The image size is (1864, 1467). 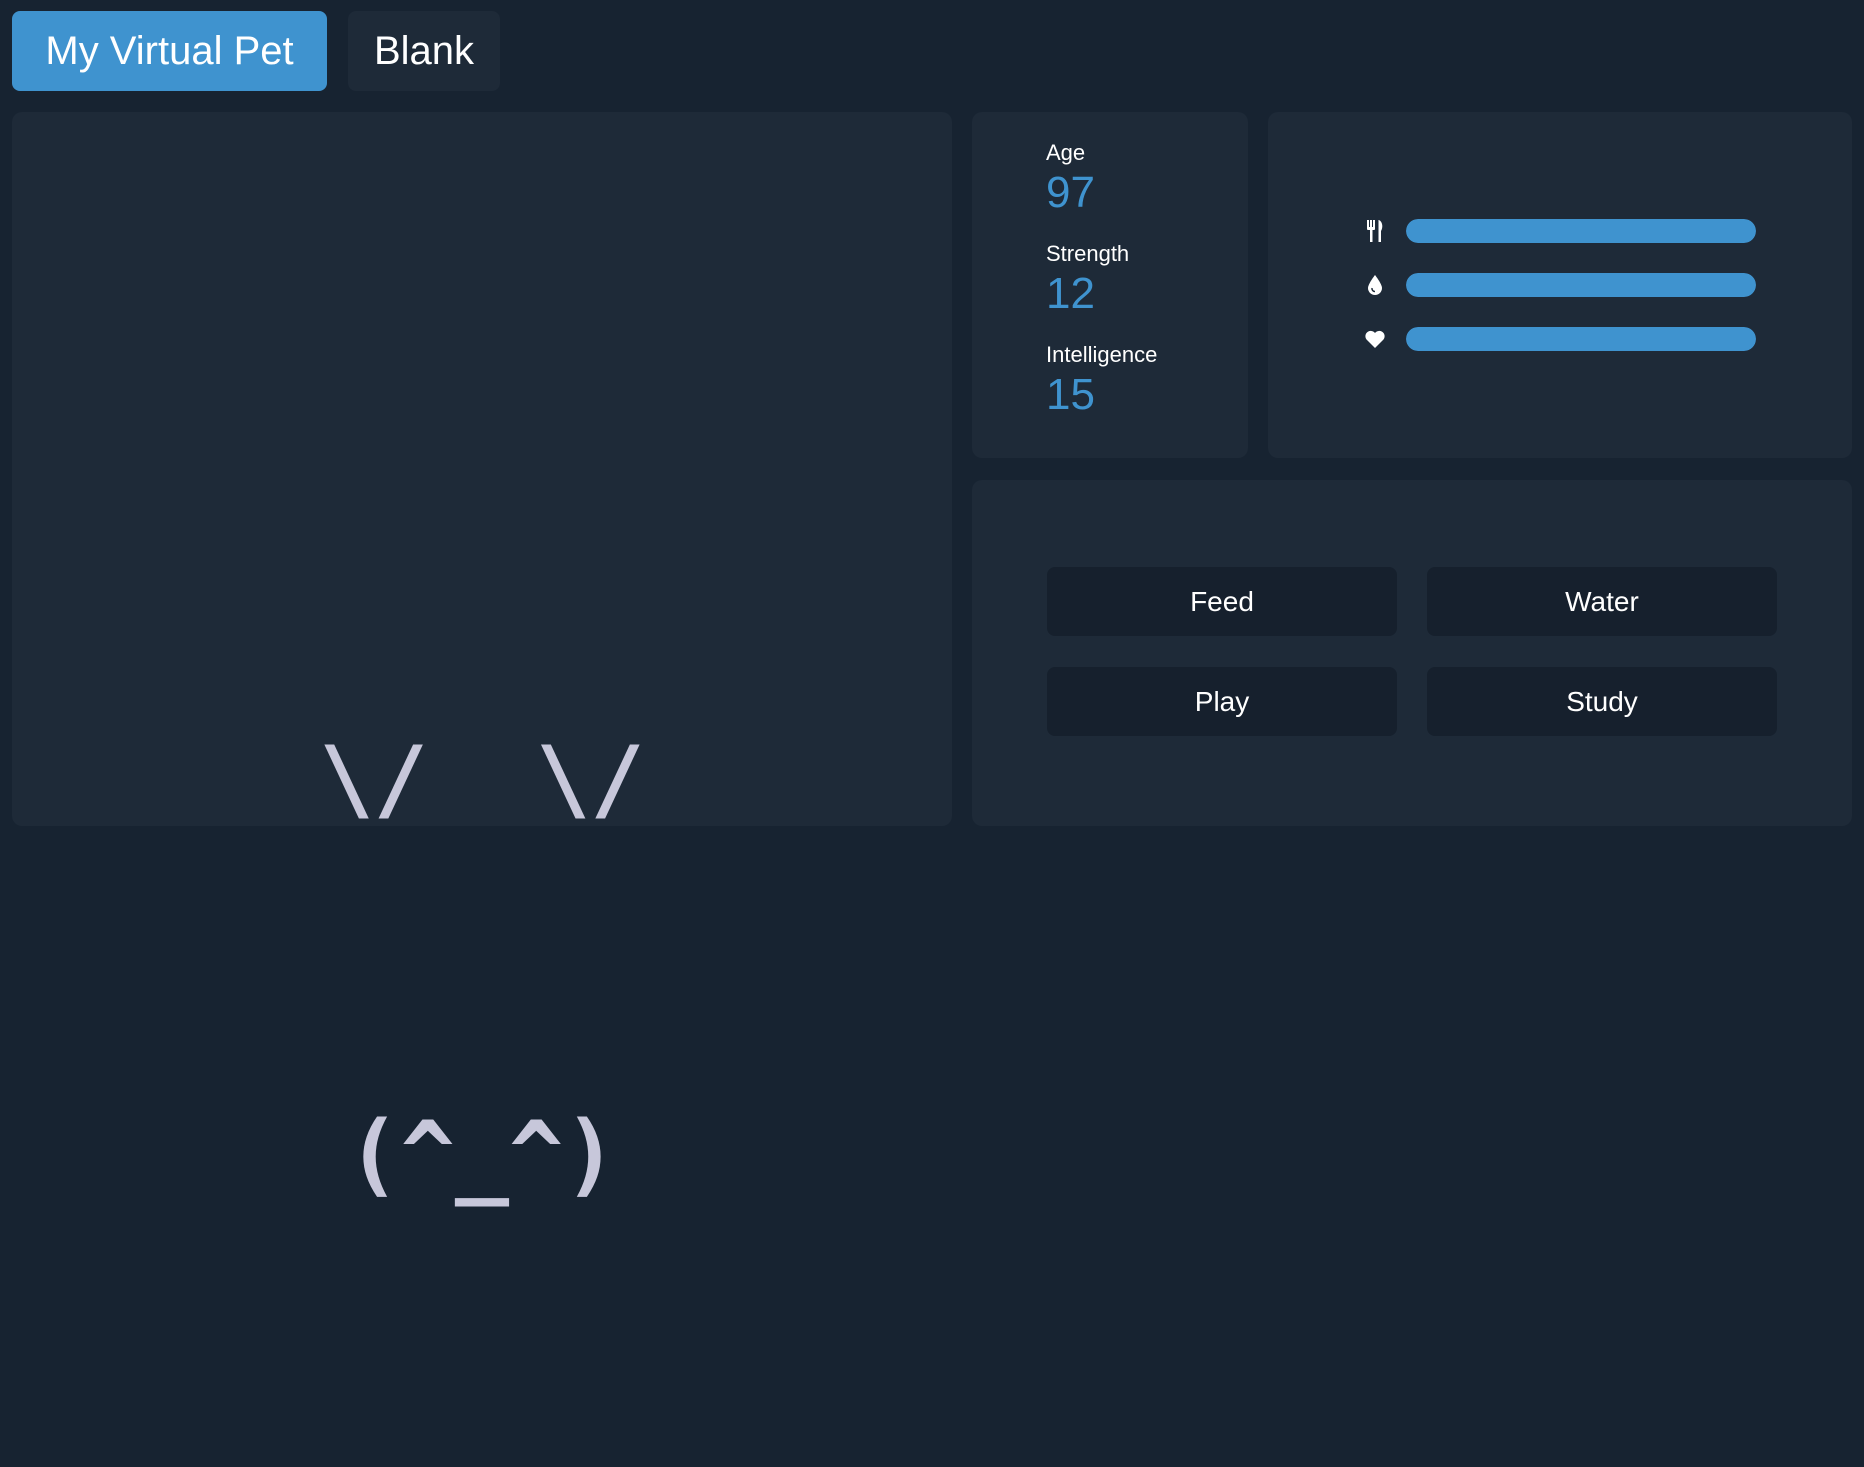 What do you see at coordinates (1375, 231) in the screenshot?
I see `fork-knife-icon` at bounding box center [1375, 231].